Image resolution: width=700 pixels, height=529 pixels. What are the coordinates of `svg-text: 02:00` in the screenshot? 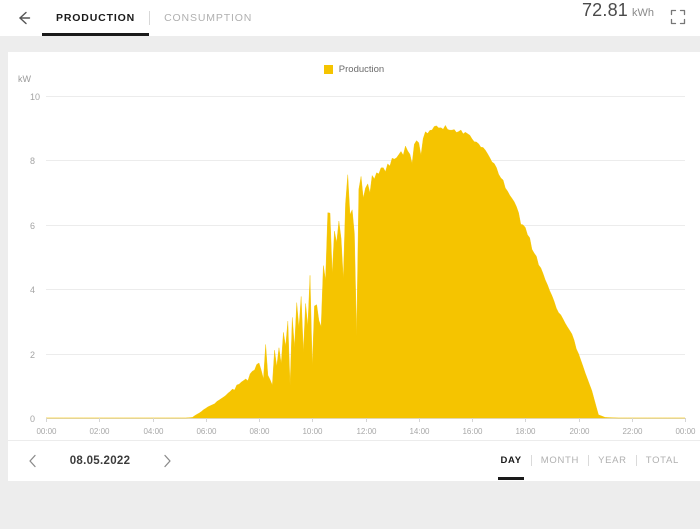 It's located at (99, 431).